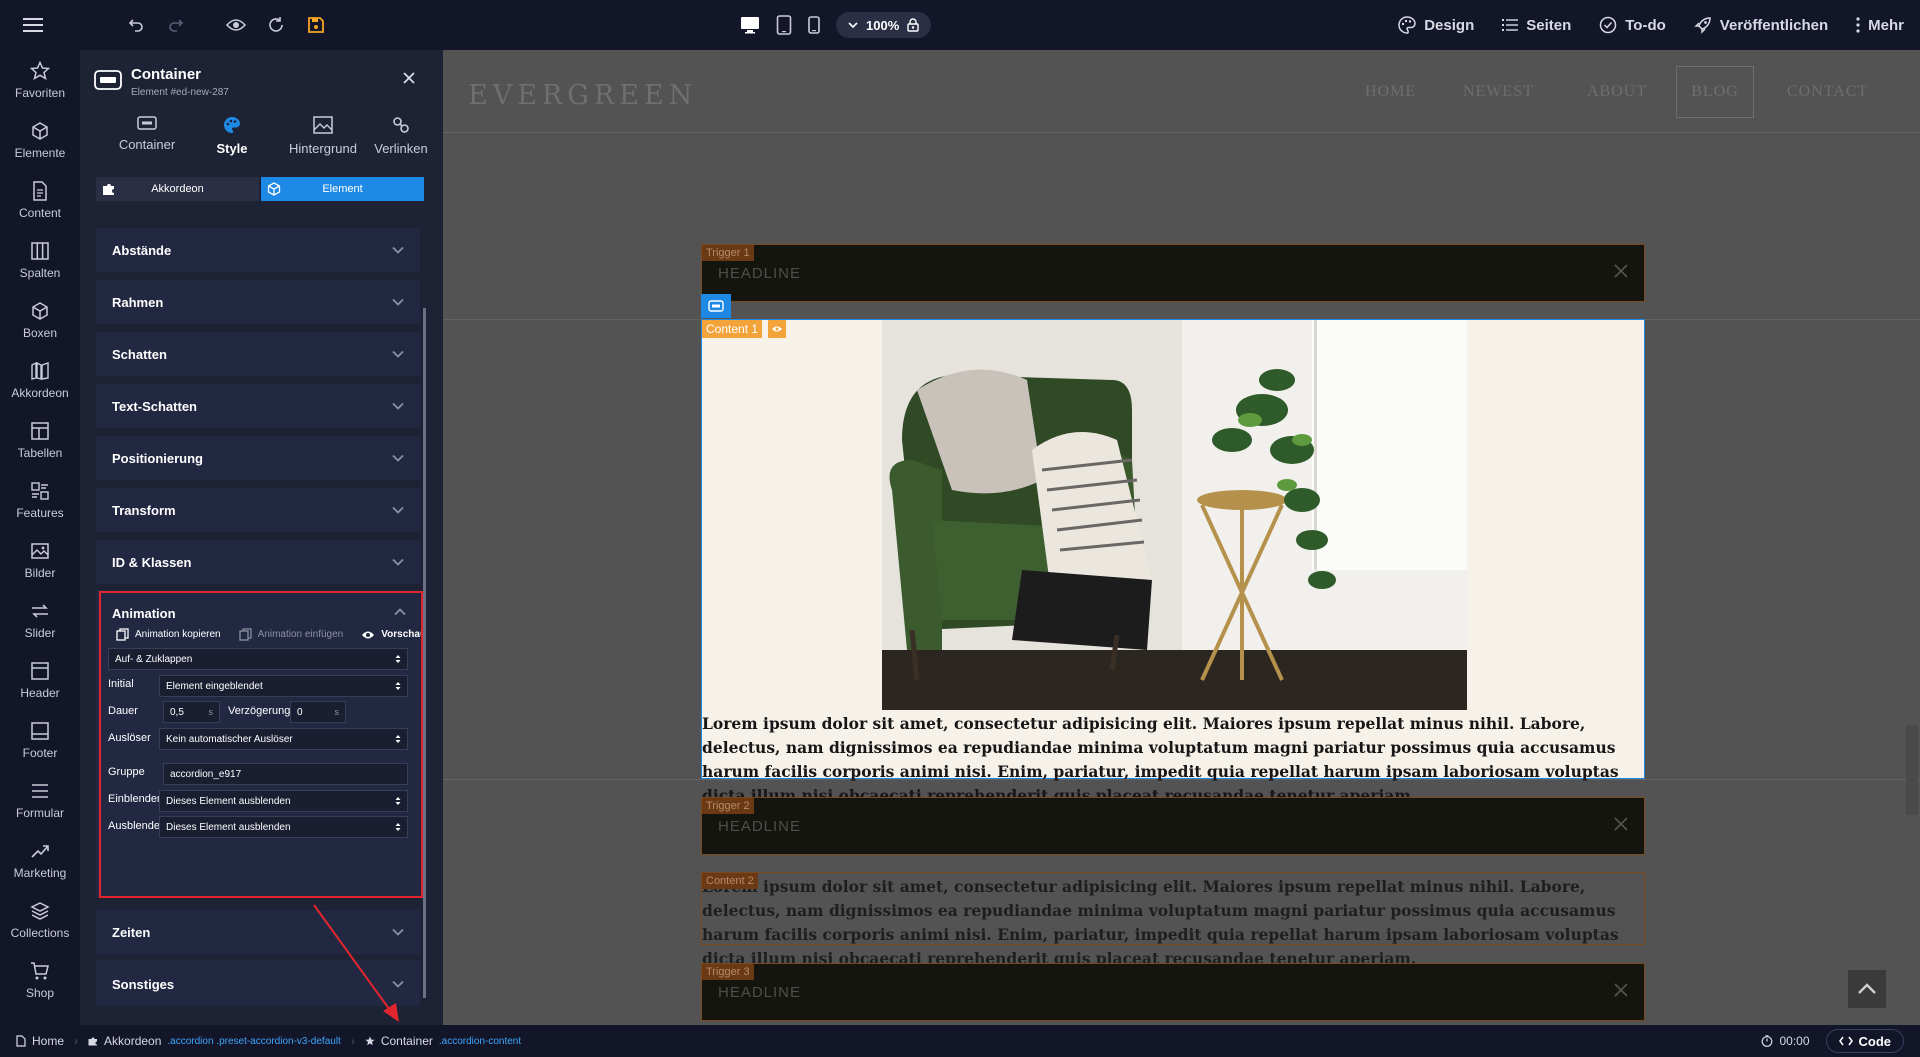 The image size is (1920, 1057). I want to click on scroll-to-top-button, so click(1867, 989).